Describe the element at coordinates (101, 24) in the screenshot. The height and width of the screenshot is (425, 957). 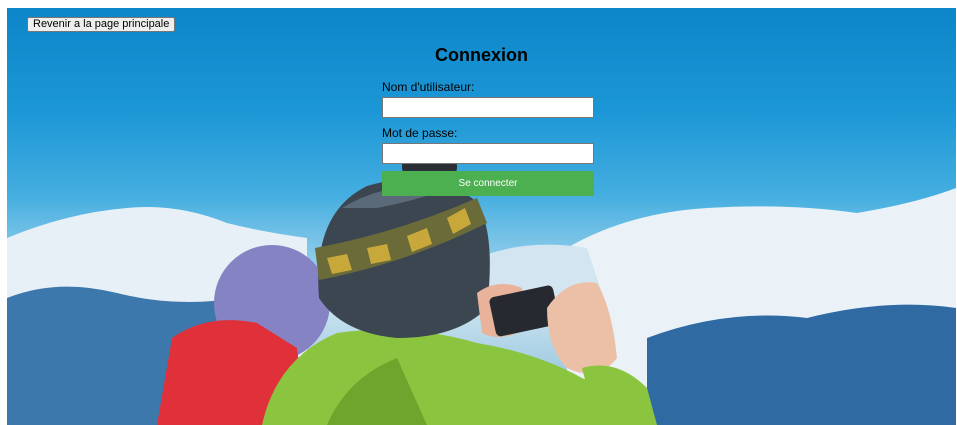
I see `back-to-main-page-button: Revenir a la page principale` at that location.